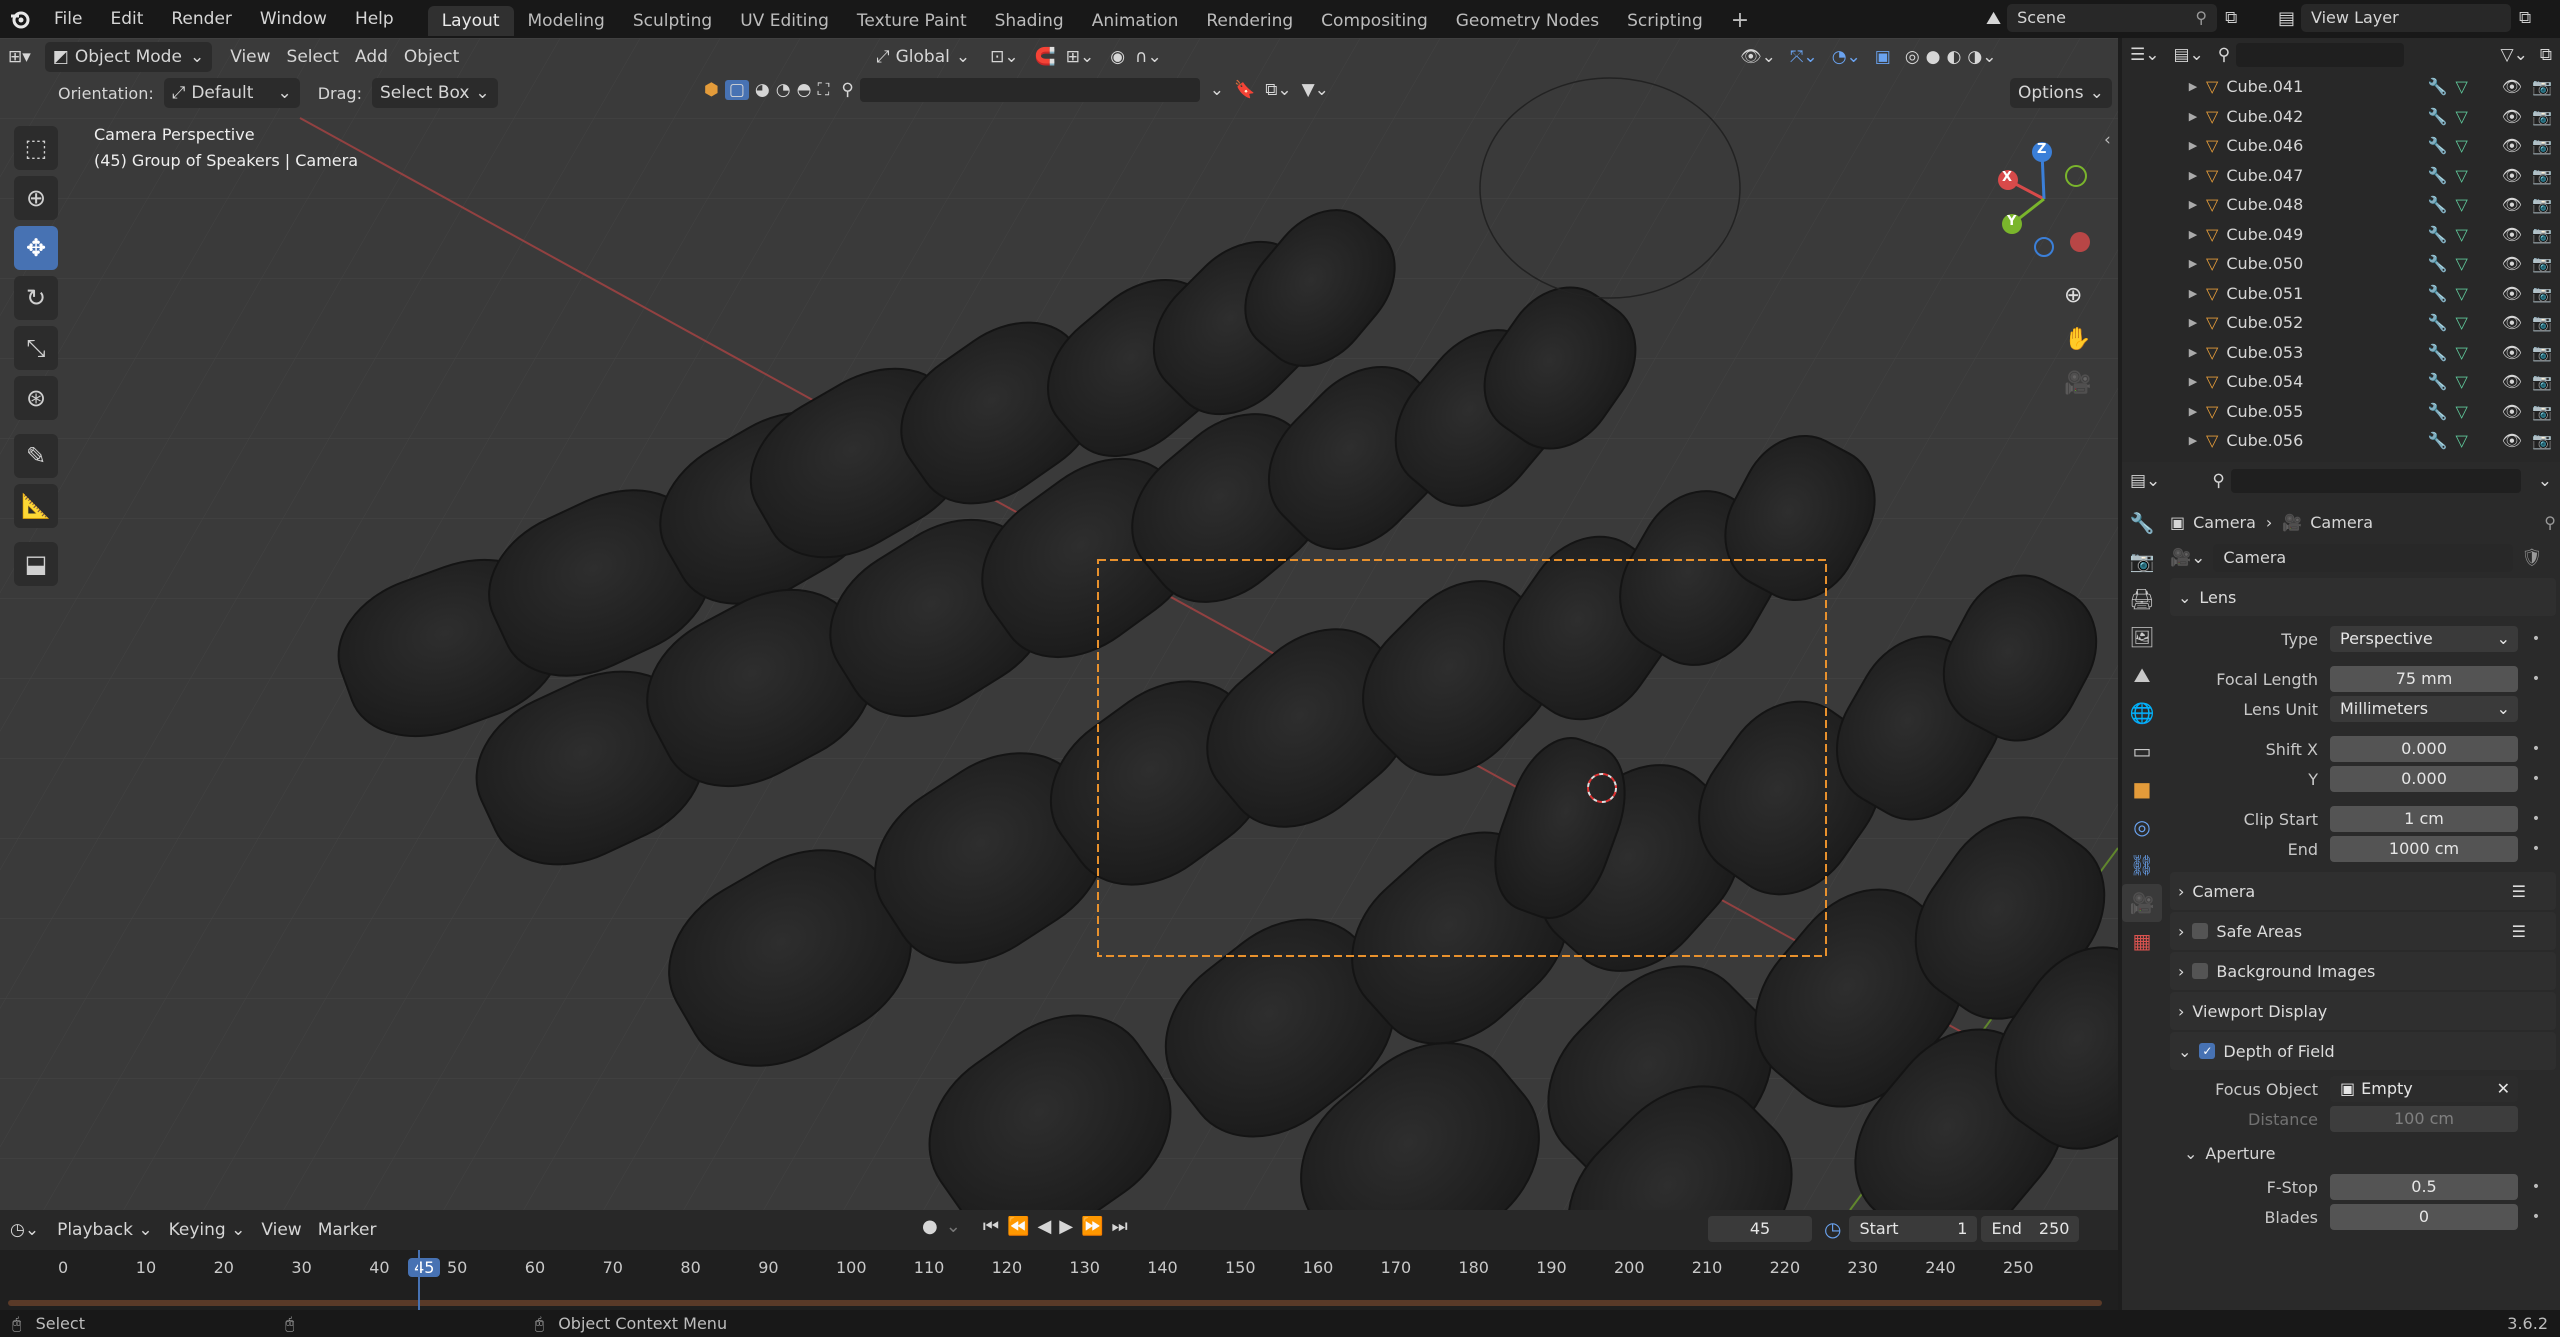  I want to click on focus-object-field: ▣ Empty ✕, so click(2424, 1089).